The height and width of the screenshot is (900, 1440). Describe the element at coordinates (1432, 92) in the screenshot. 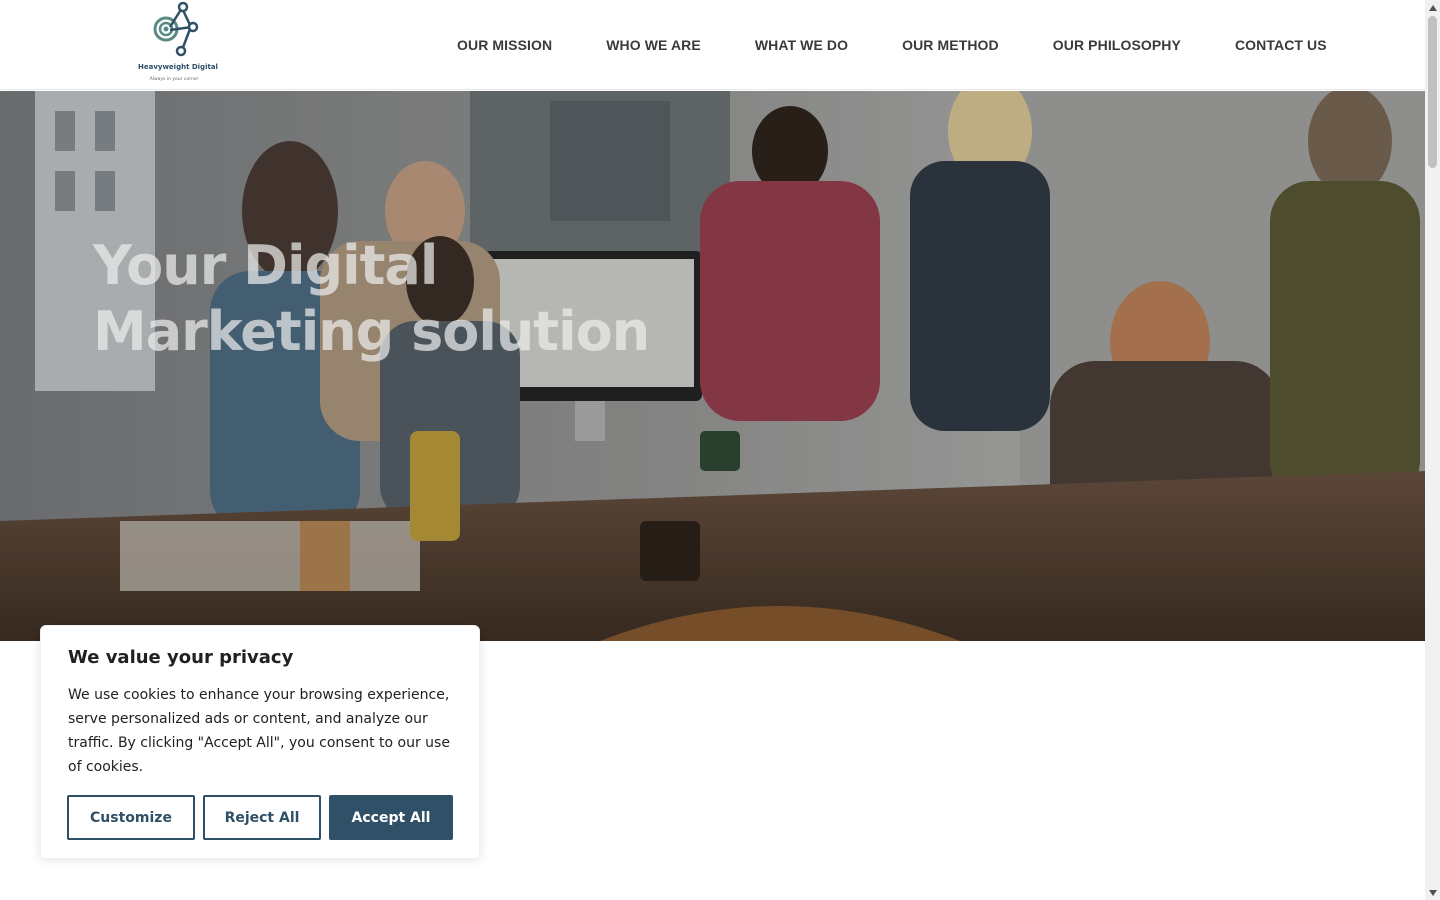

I see `scrollbar-thumb` at that location.